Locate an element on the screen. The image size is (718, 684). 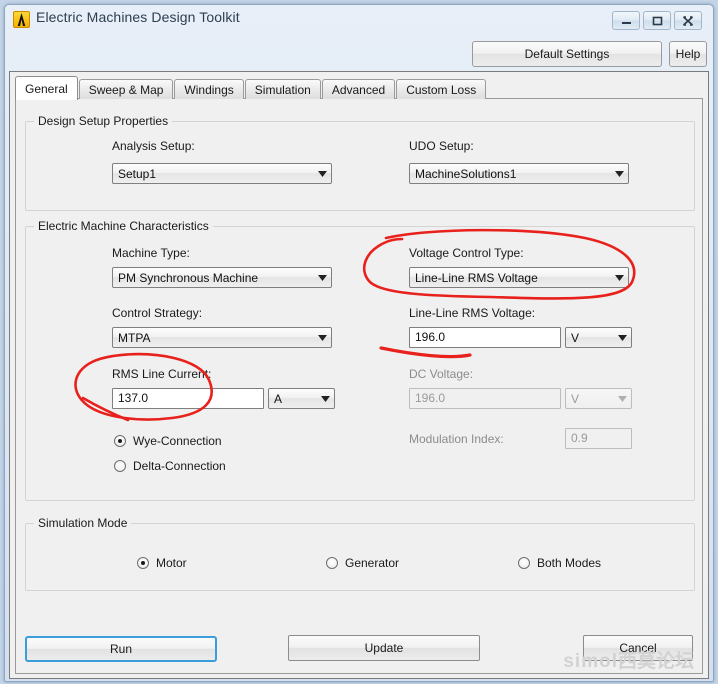
wye-connection-radio: Wye-Connection is located at coordinates (168, 441).